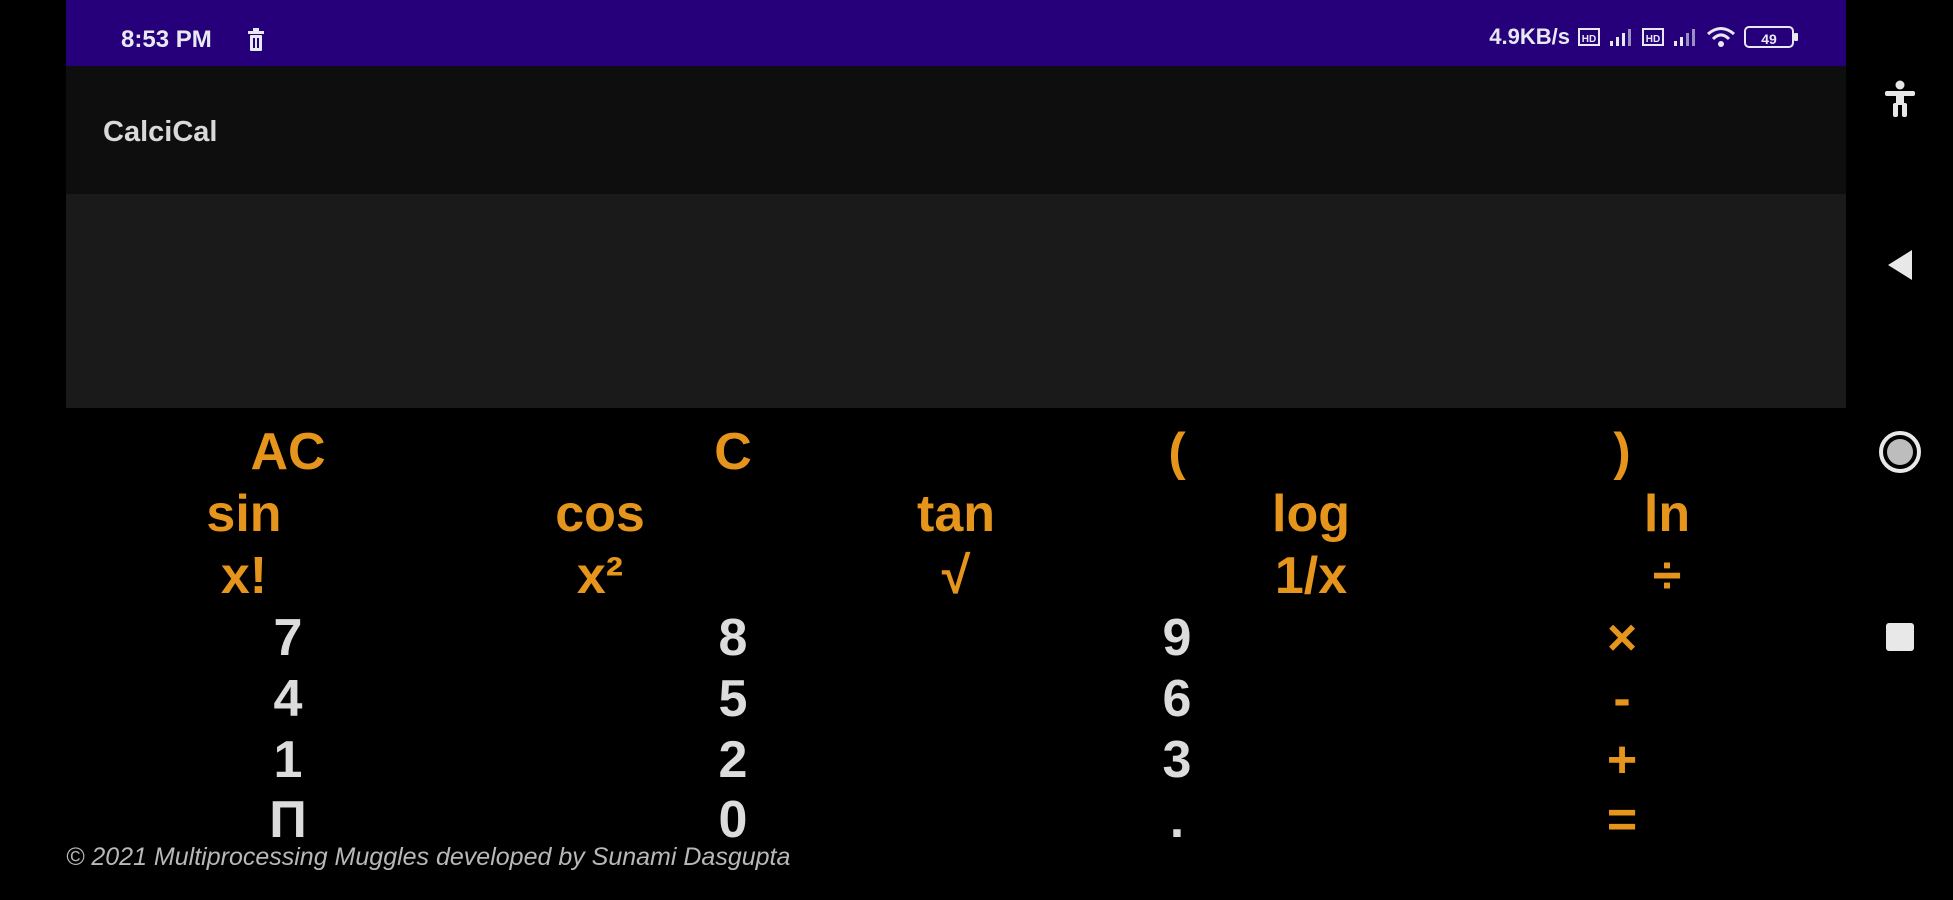 Image resolution: width=1953 pixels, height=900 pixels. Describe the element at coordinates (244, 576) in the screenshot. I see `key-factorial: x!` at that location.